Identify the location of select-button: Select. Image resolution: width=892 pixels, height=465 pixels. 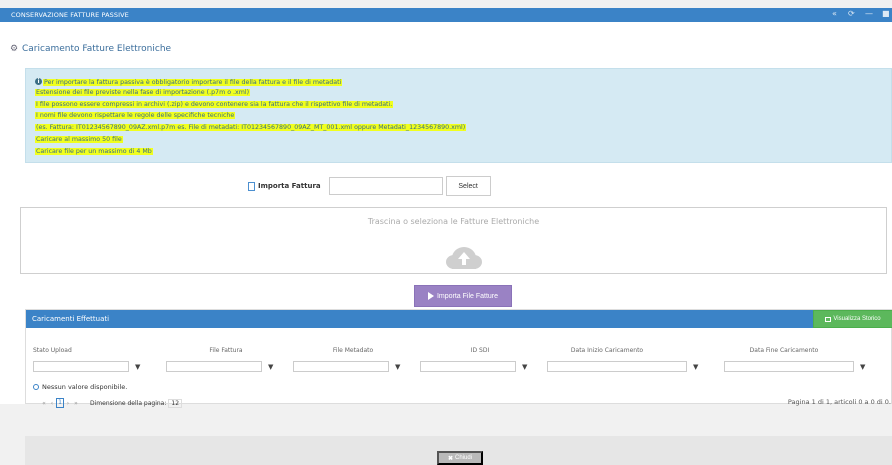
(468, 186).